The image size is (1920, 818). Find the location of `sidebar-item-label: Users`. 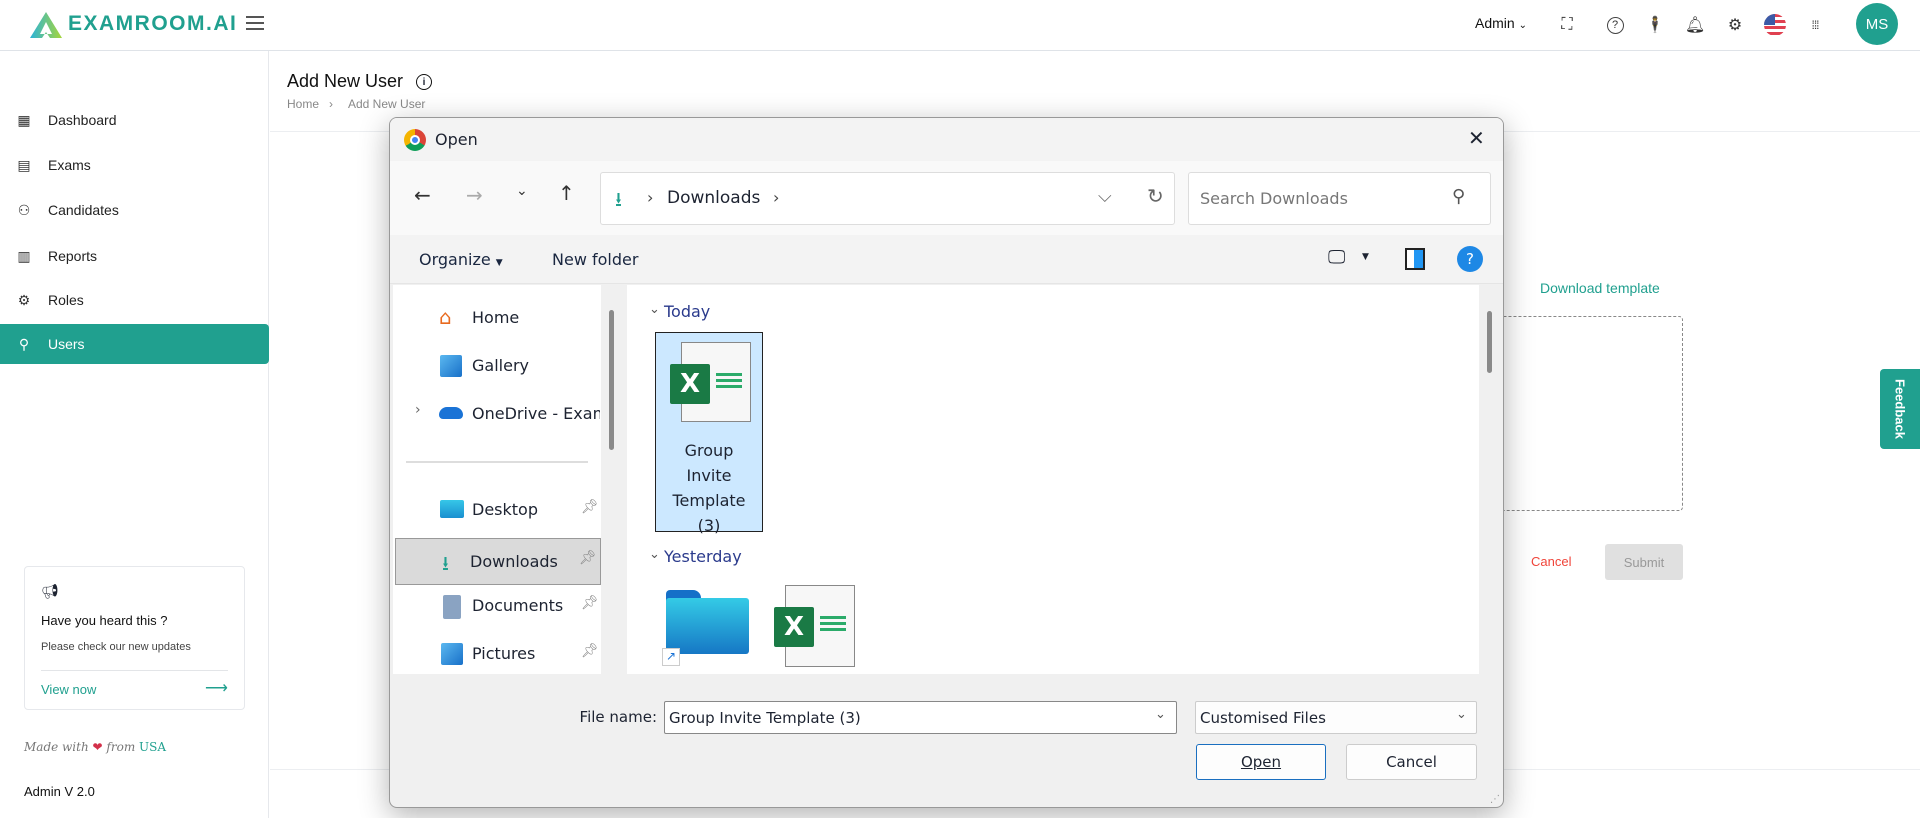

sidebar-item-label: Users is located at coordinates (66, 344).